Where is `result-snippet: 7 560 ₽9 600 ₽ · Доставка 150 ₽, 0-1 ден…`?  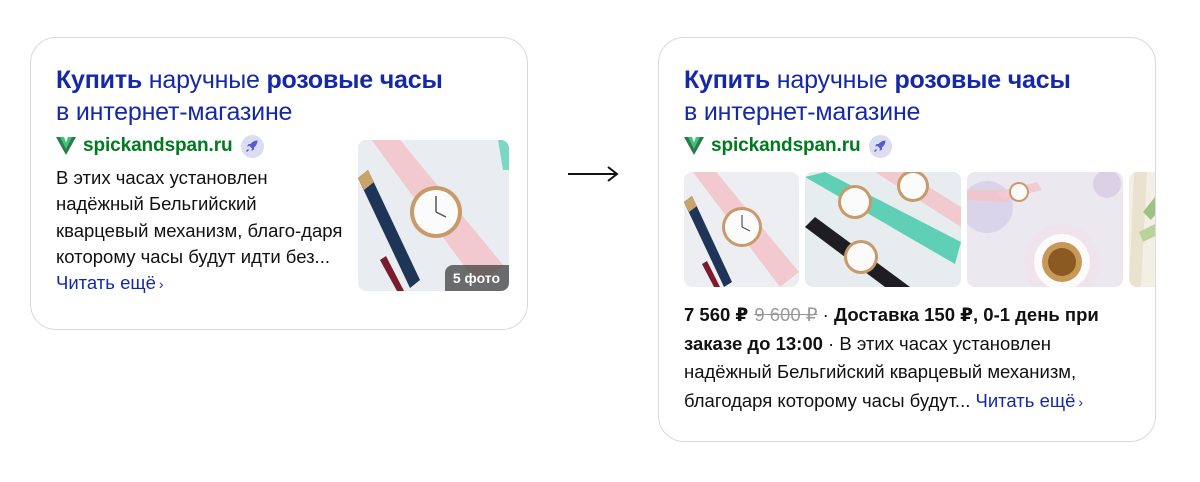 result-snippet: 7 560 ₽9 600 ₽ · Доставка 150 ₽, 0-1 ден… is located at coordinates (911, 358).